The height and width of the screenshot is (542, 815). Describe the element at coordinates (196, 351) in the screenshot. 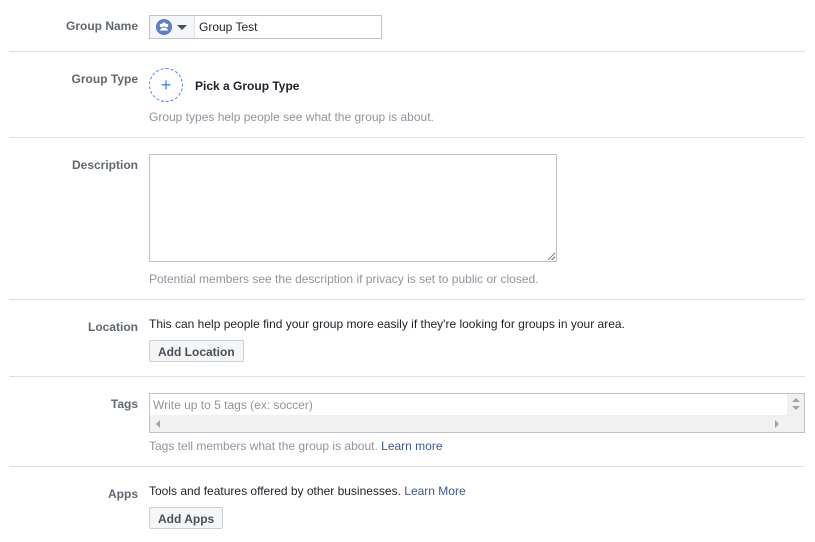

I see `add-location-button: Add Location` at that location.